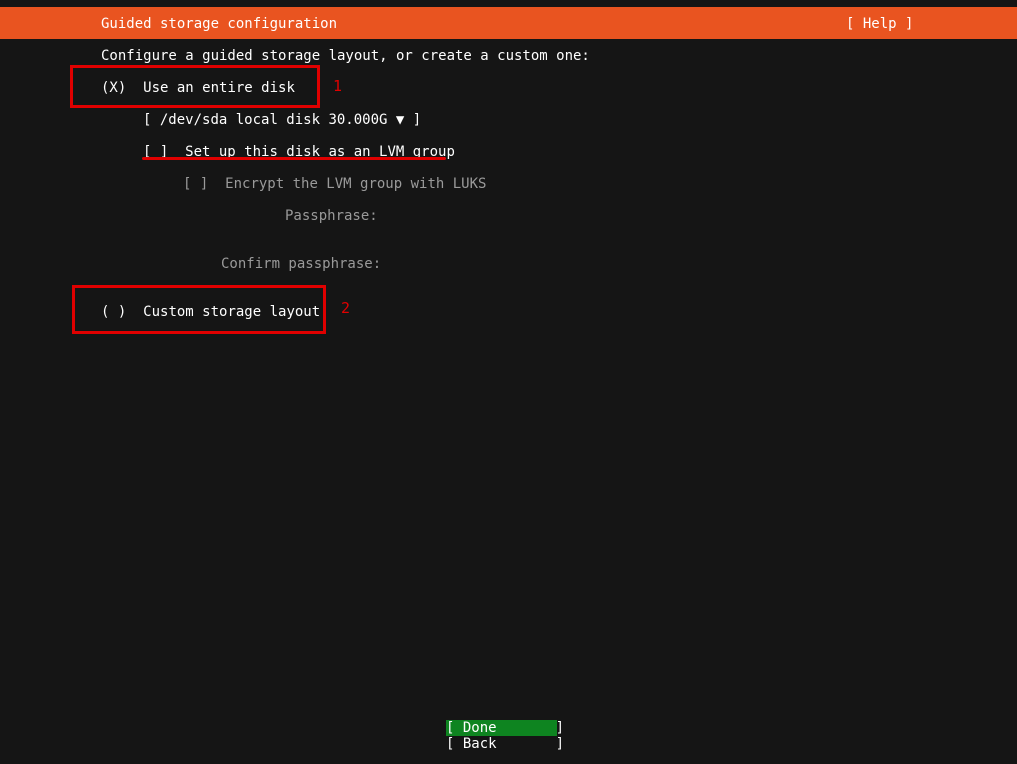  I want to click on chevron-down-icon: ▼, so click(400, 120).